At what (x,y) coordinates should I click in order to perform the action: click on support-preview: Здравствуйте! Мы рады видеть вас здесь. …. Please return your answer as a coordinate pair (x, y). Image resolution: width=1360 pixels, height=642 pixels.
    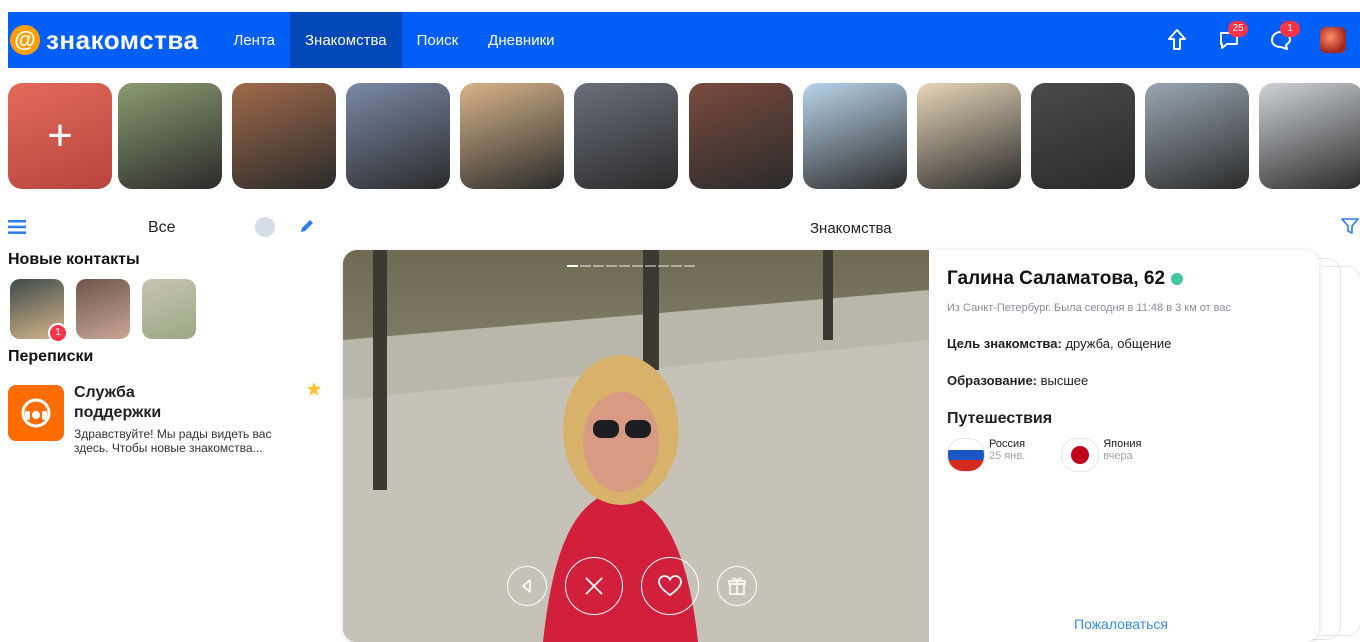
    Looking at the image, I should click on (173, 441).